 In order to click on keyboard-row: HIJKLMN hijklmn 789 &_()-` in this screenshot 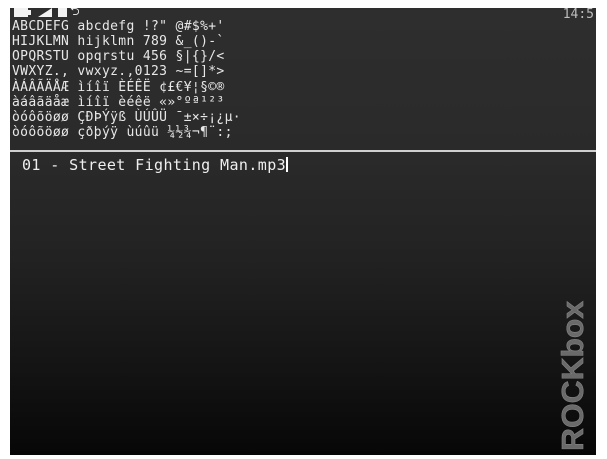, I will do `click(118, 41)`.